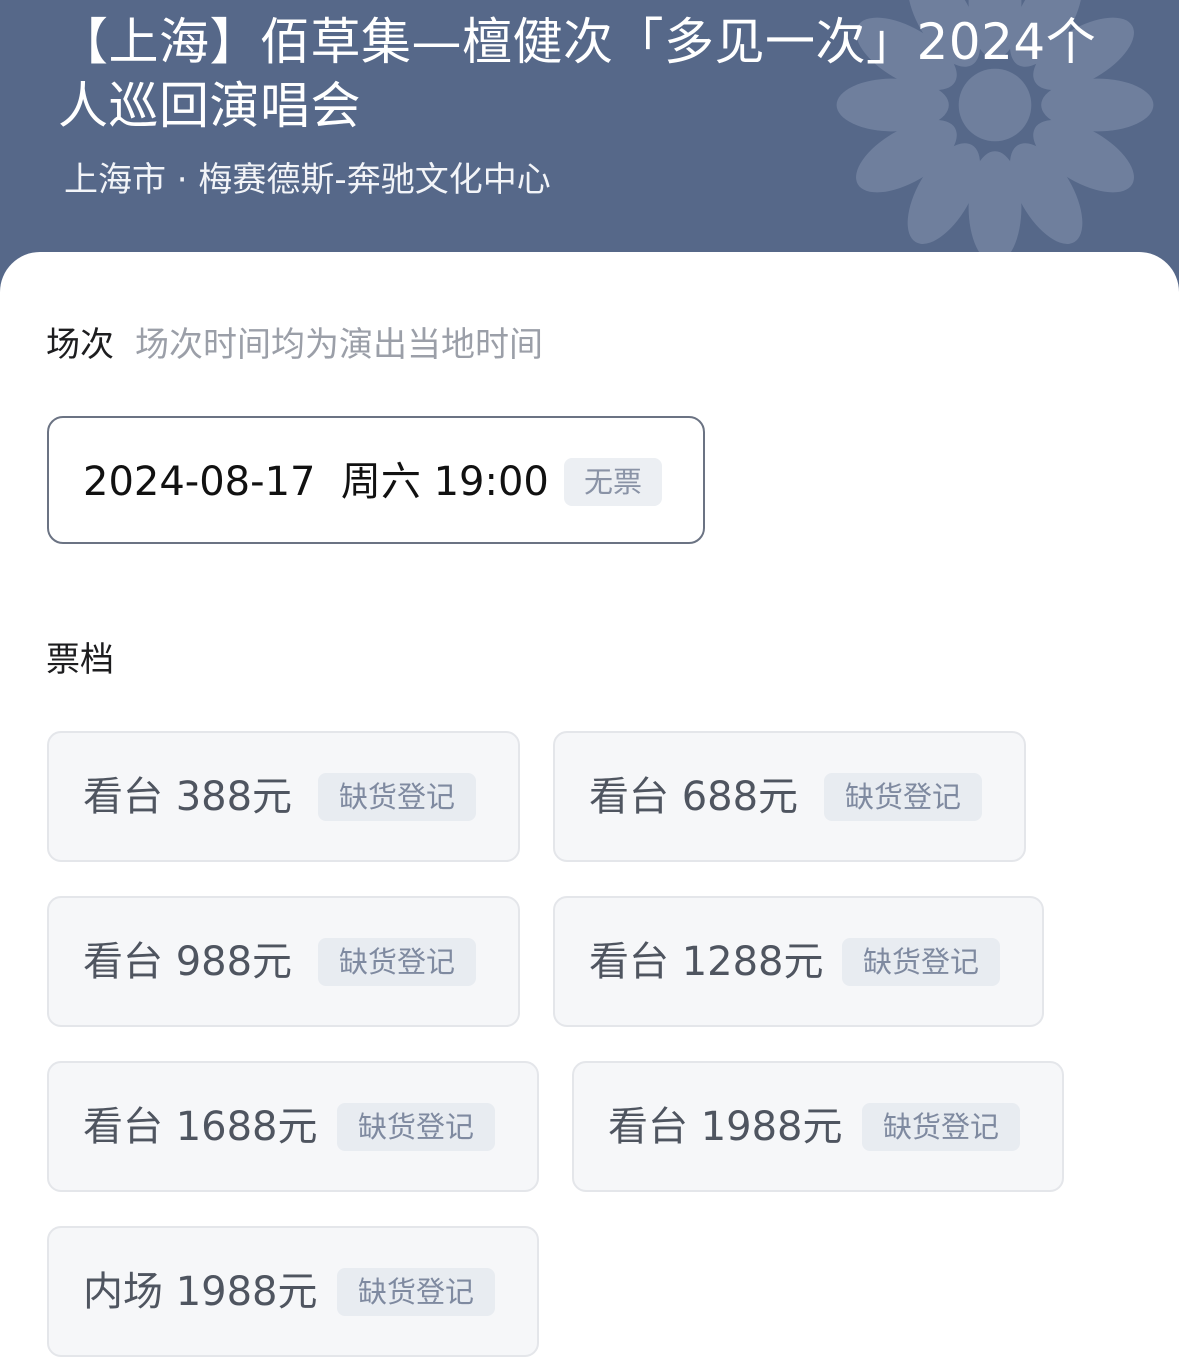 The width and height of the screenshot is (1179, 1368). What do you see at coordinates (613, 482) in the screenshot?
I see `sold-out-tag: 无票` at bounding box center [613, 482].